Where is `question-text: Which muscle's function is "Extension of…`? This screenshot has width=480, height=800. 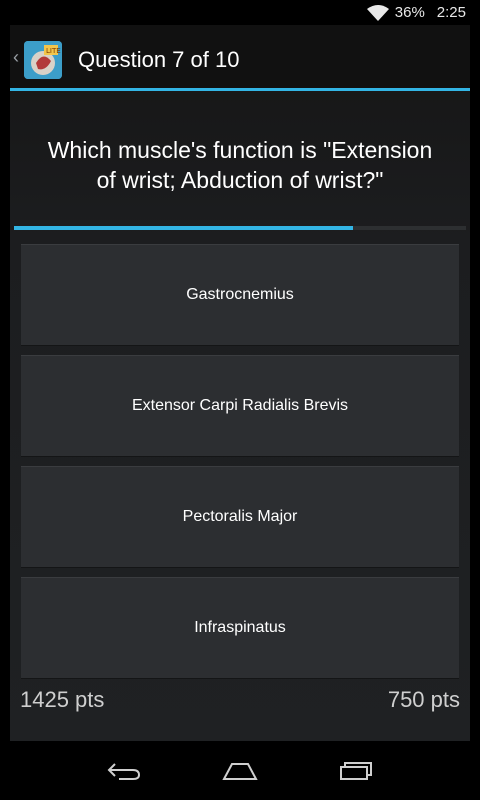
question-text: Which muscle's function is "Extension of… is located at coordinates (240, 165).